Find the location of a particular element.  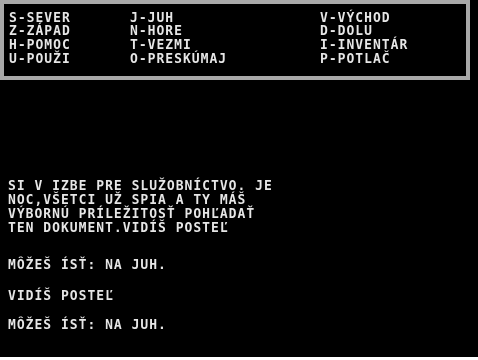

command-help: H-POMOC is located at coordinates (40, 45).